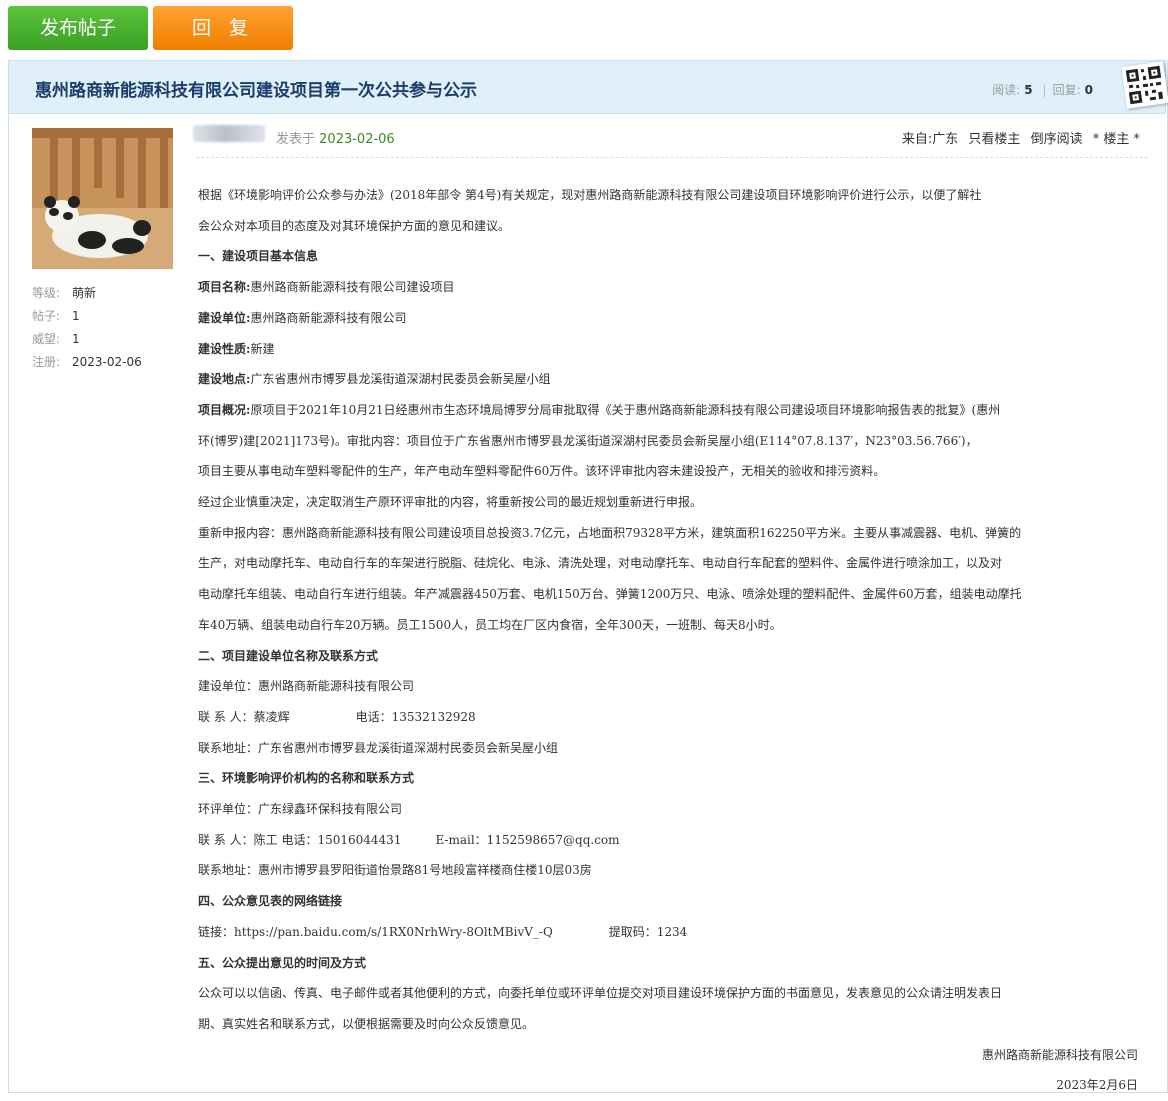 This screenshot has width=1168, height=1101. I want to click on signature-date: 2023年2月6日, so click(1097, 1085).